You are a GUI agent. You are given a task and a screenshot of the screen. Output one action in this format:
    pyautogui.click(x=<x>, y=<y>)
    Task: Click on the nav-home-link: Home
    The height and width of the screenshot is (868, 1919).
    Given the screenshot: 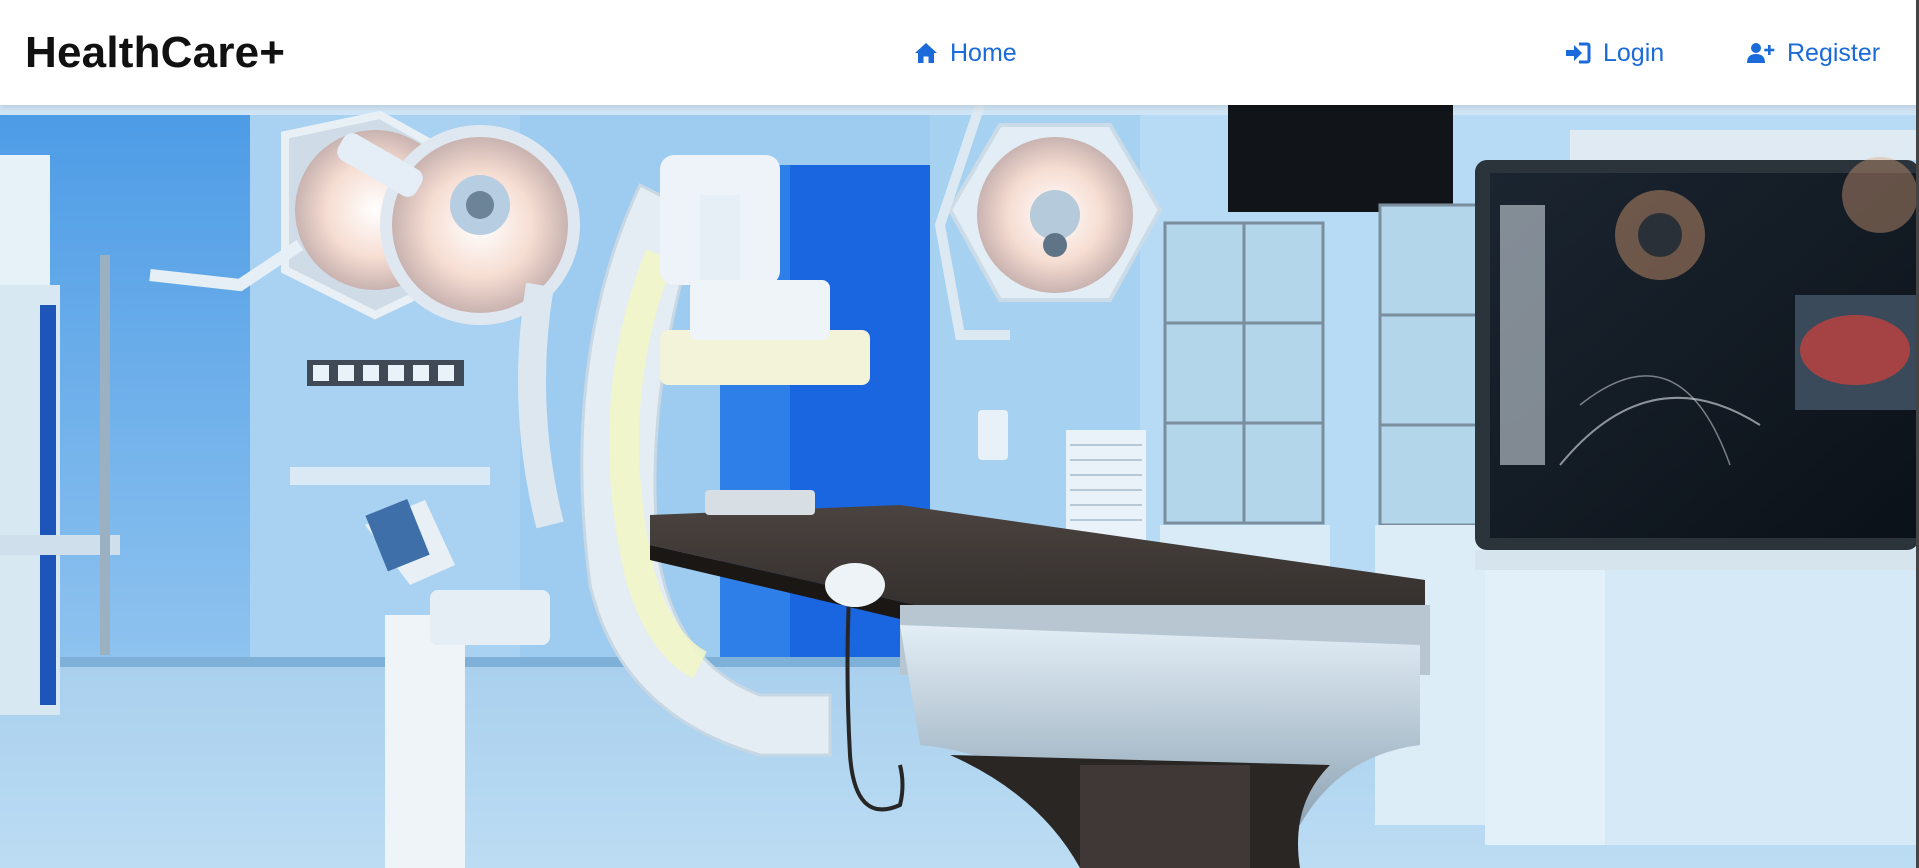 What is the action you would take?
    pyautogui.click(x=965, y=53)
    